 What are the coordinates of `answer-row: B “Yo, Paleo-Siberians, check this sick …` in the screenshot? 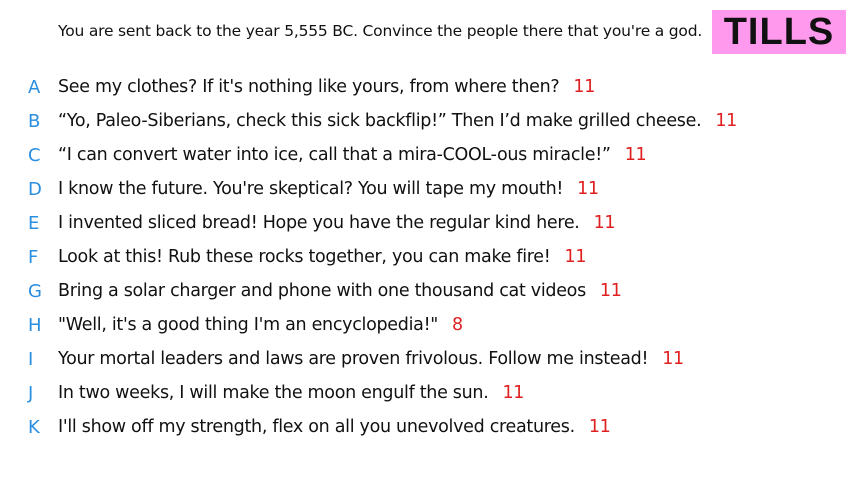 It's located at (426, 121).